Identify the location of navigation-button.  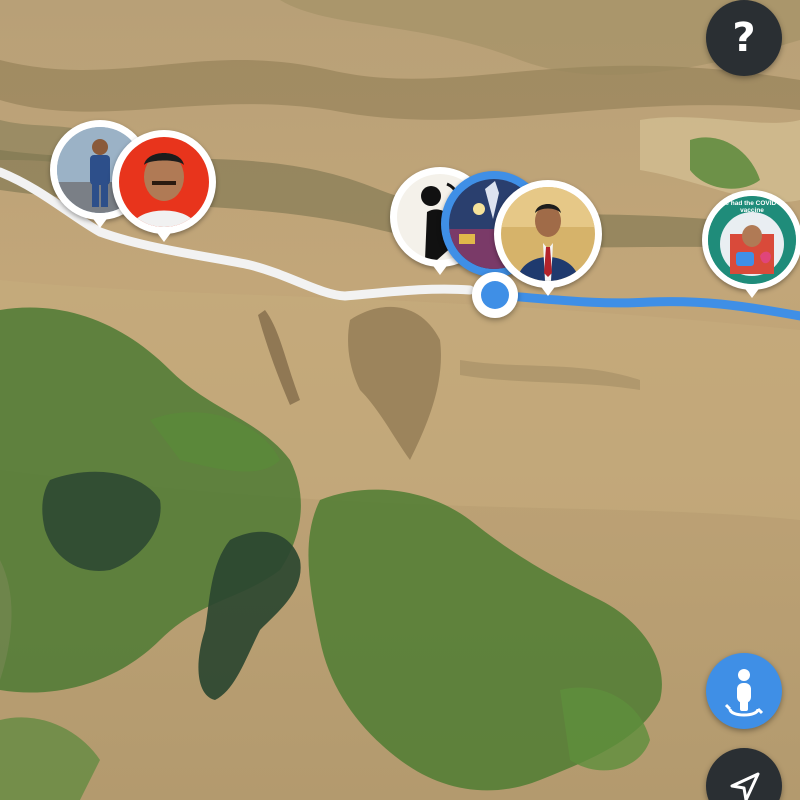
(744, 774).